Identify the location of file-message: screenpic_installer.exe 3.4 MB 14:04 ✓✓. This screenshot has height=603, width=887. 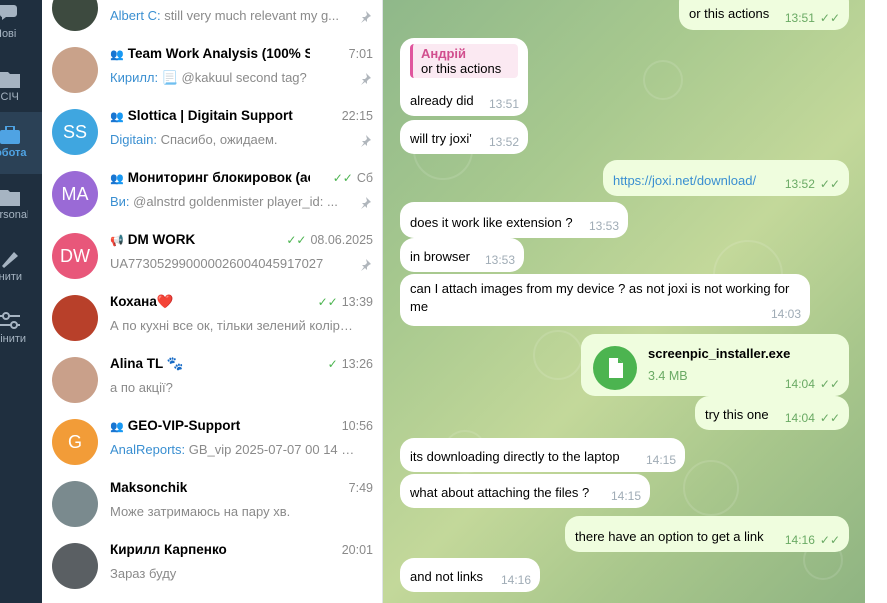
(715, 365).